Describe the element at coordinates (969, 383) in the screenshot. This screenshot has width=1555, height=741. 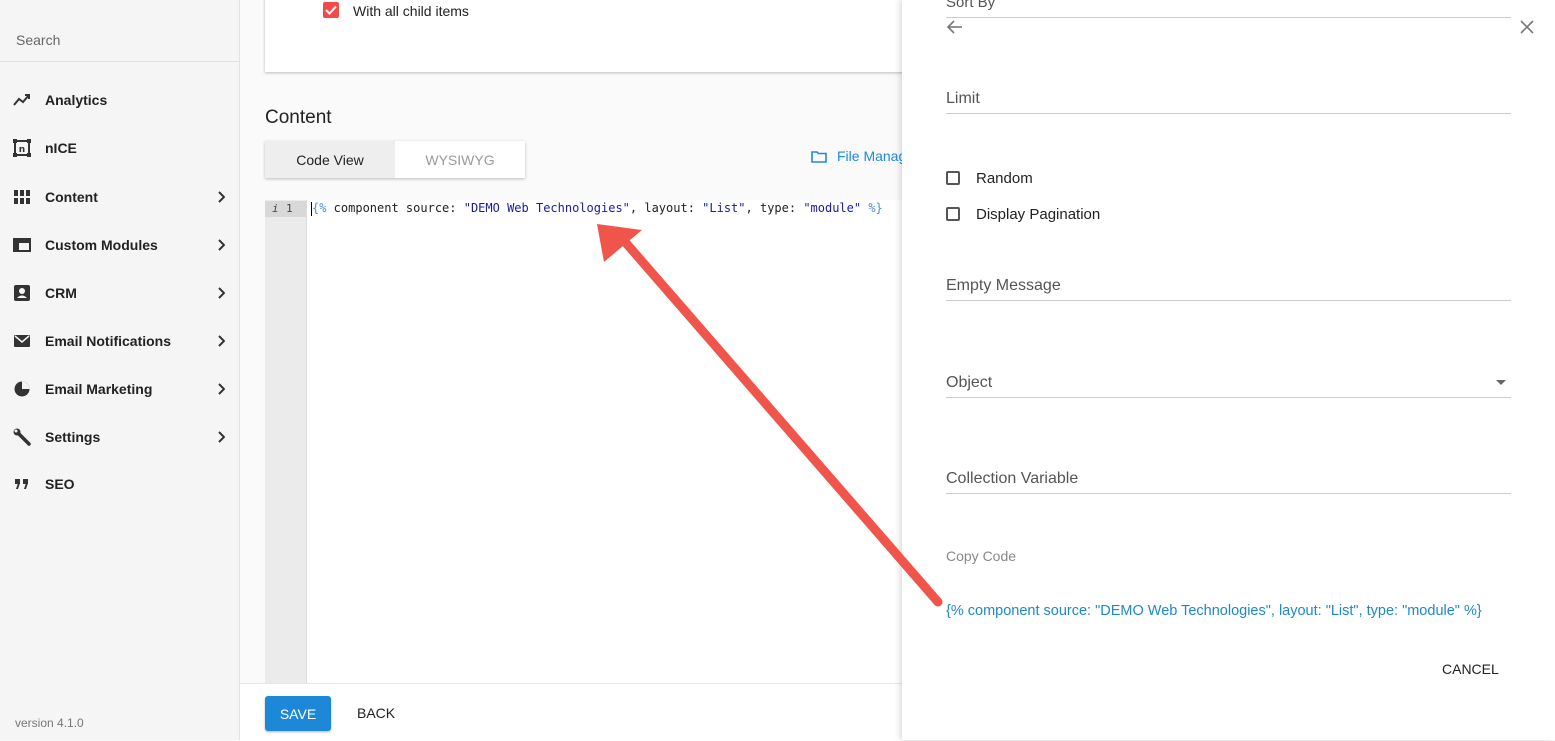
I see `object-select: Object` at that location.